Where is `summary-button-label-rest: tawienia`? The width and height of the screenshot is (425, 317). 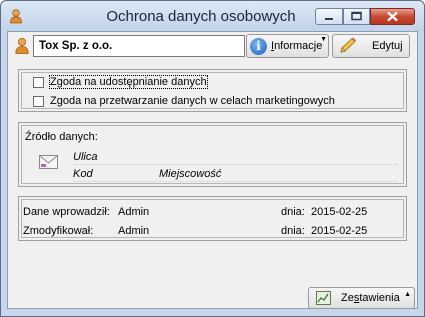 summary-button-label-rest: tawienia is located at coordinates (379, 298).